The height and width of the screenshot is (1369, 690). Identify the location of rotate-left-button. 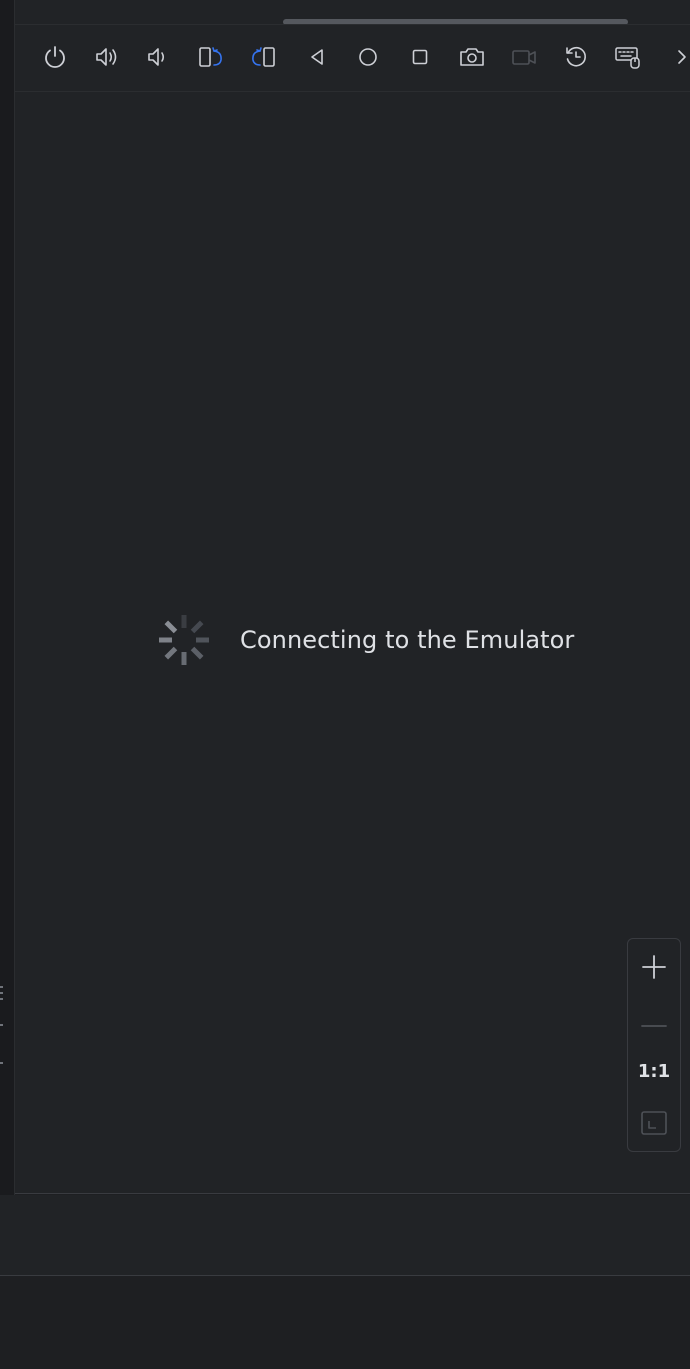
(211, 57).